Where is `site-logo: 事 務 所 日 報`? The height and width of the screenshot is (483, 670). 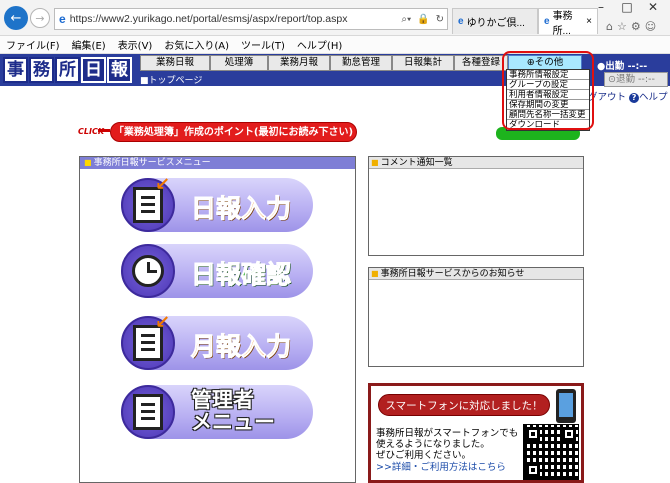
site-logo: 事 務 所 日 報 is located at coordinates (67, 70).